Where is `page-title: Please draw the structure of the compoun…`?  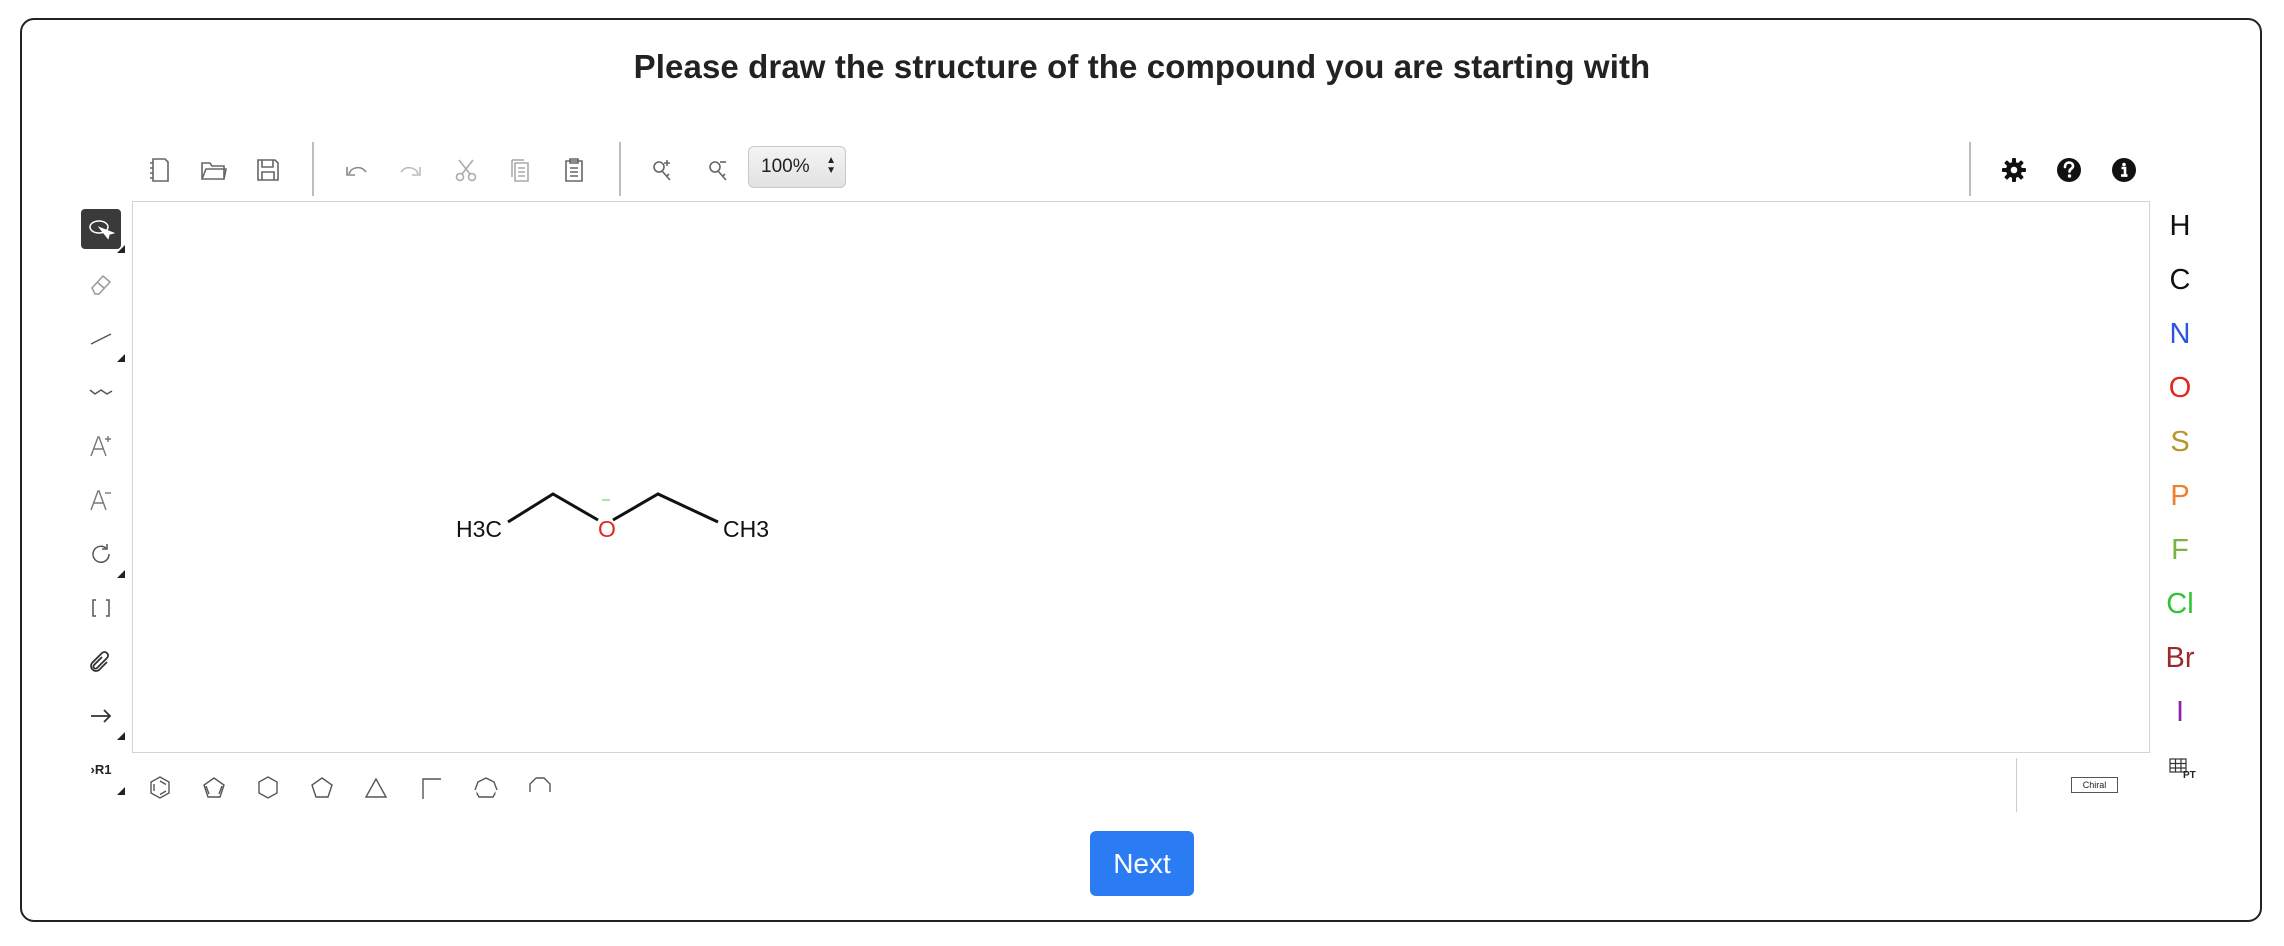 page-title: Please draw the structure of the compoun… is located at coordinates (1142, 66).